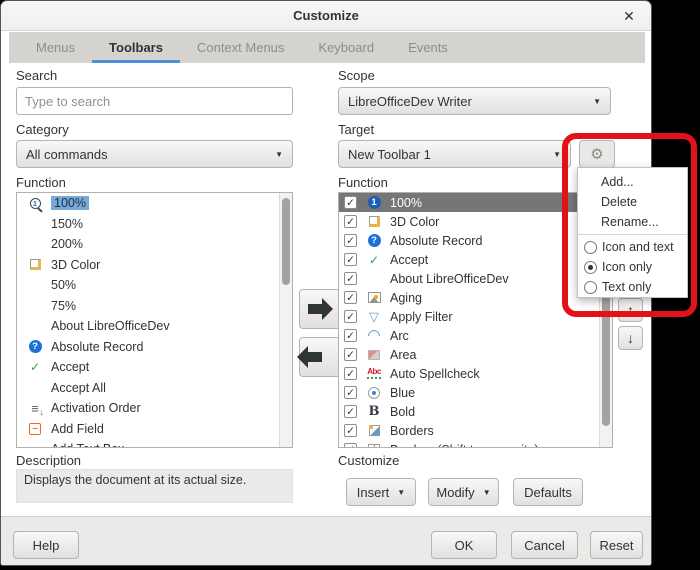 The image size is (700, 570). I want to click on radio-label: Icon only, so click(627, 267).